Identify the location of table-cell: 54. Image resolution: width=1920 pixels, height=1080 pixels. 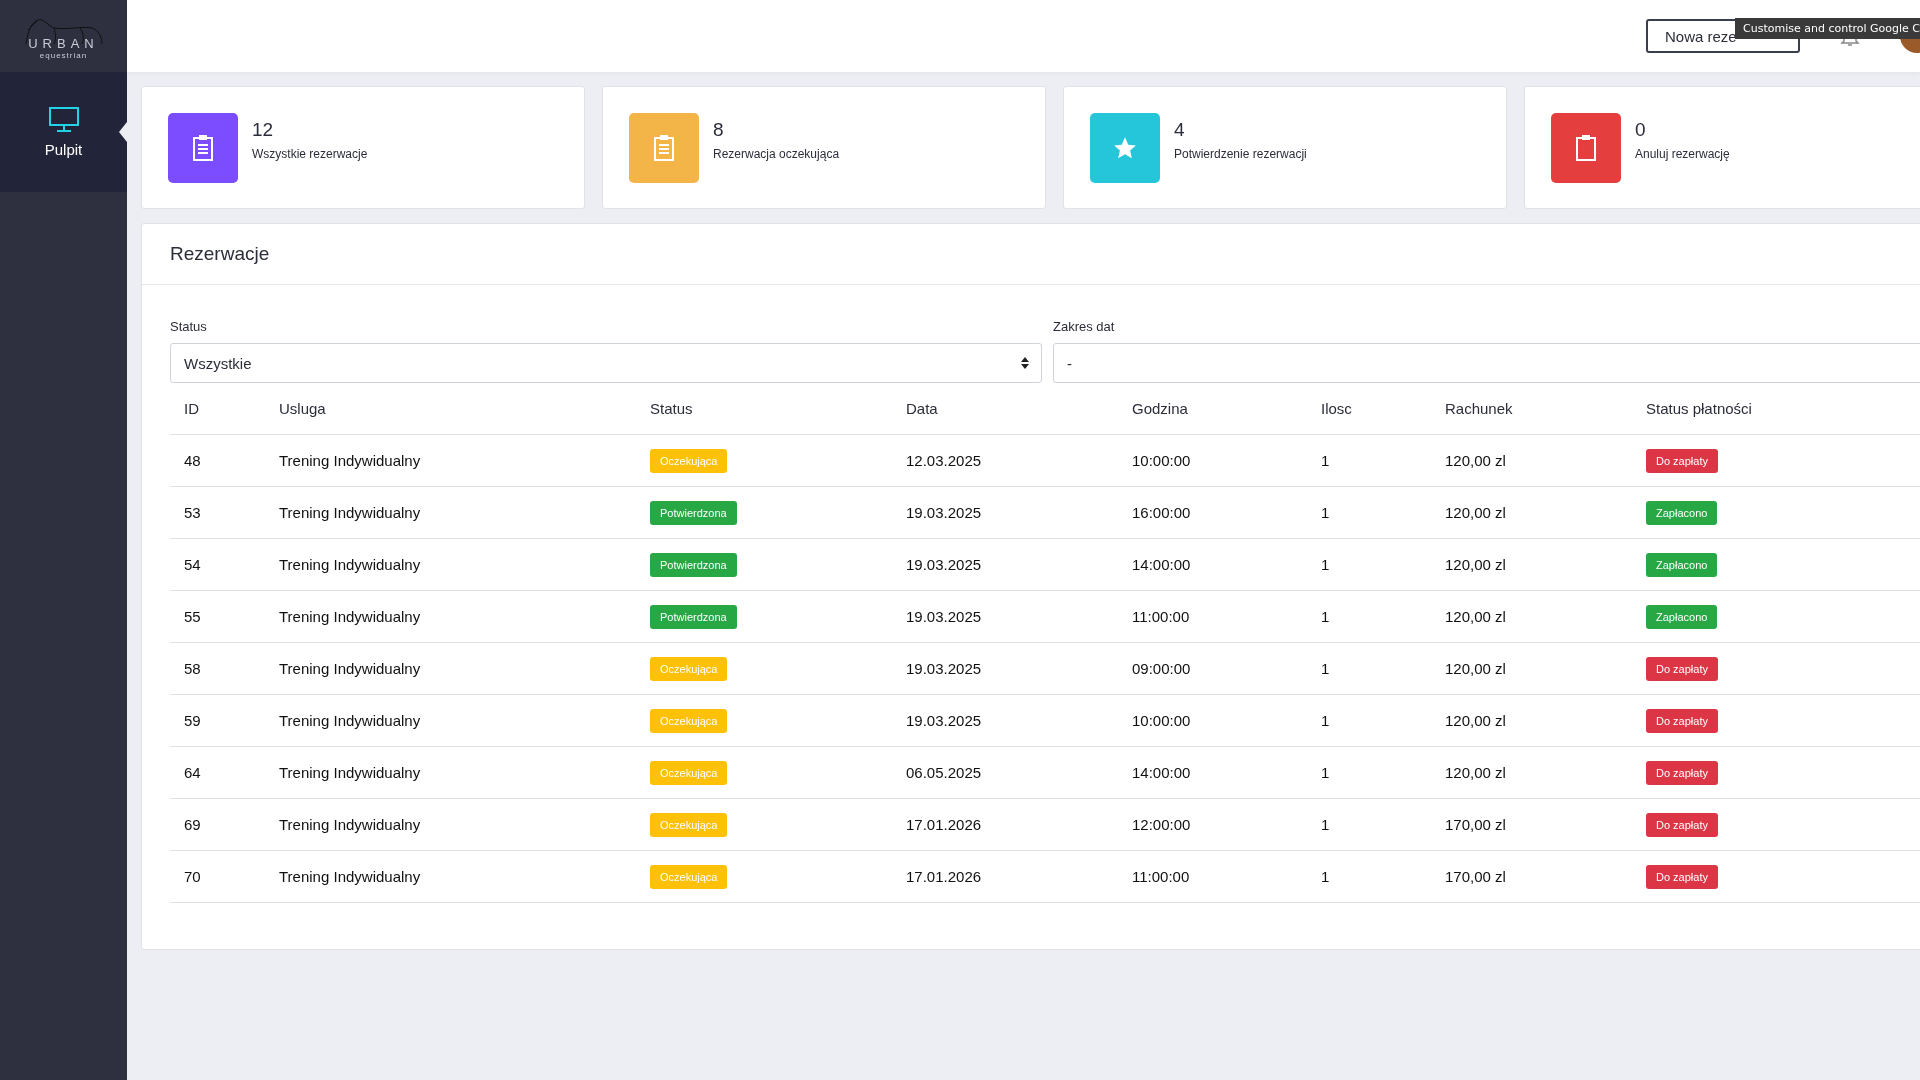
(217, 565).